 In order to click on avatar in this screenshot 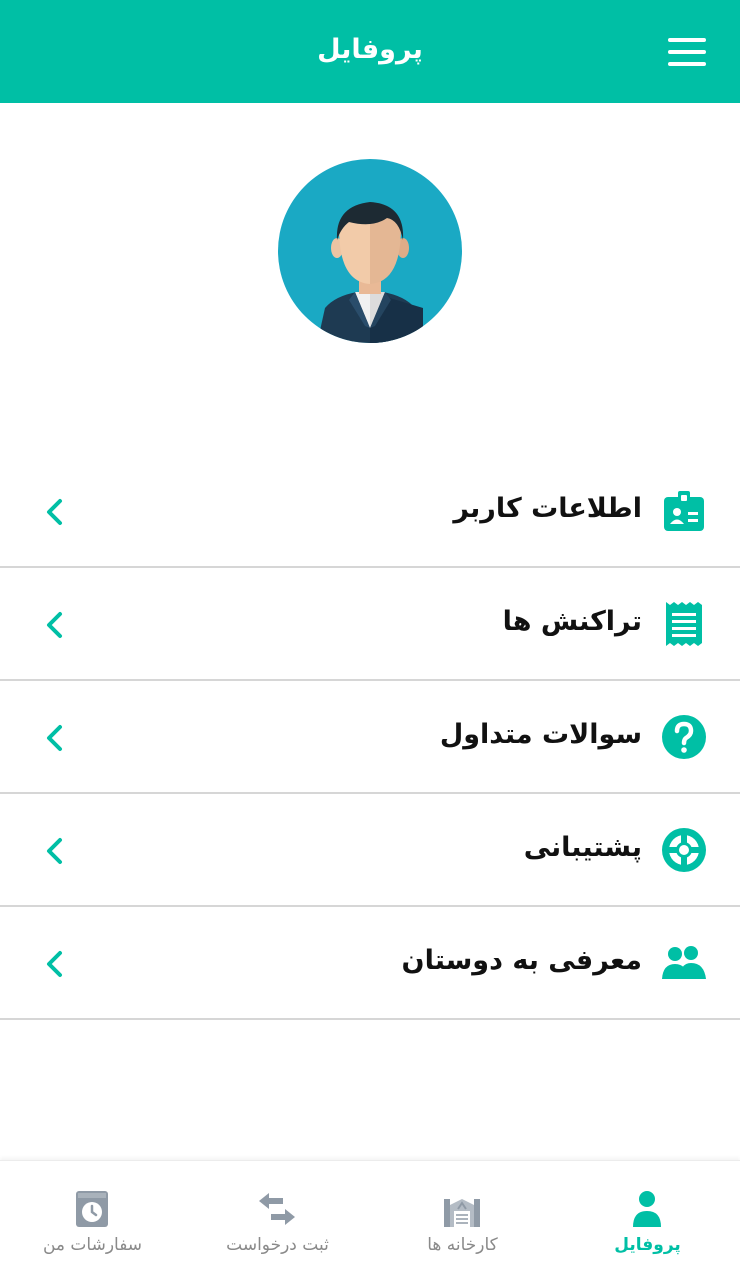, I will do `click(370, 251)`.